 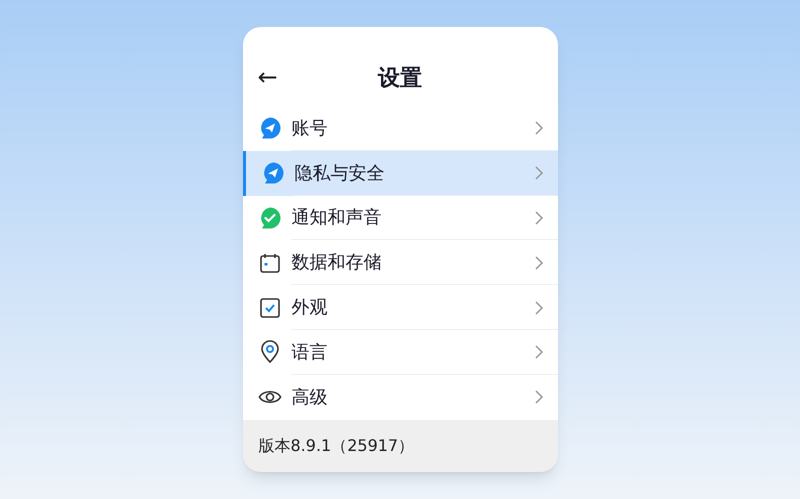 What do you see at coordinates (400, 397) in the screenshot?
I see `settings-item: 高级` at bounding box center [400, 397].